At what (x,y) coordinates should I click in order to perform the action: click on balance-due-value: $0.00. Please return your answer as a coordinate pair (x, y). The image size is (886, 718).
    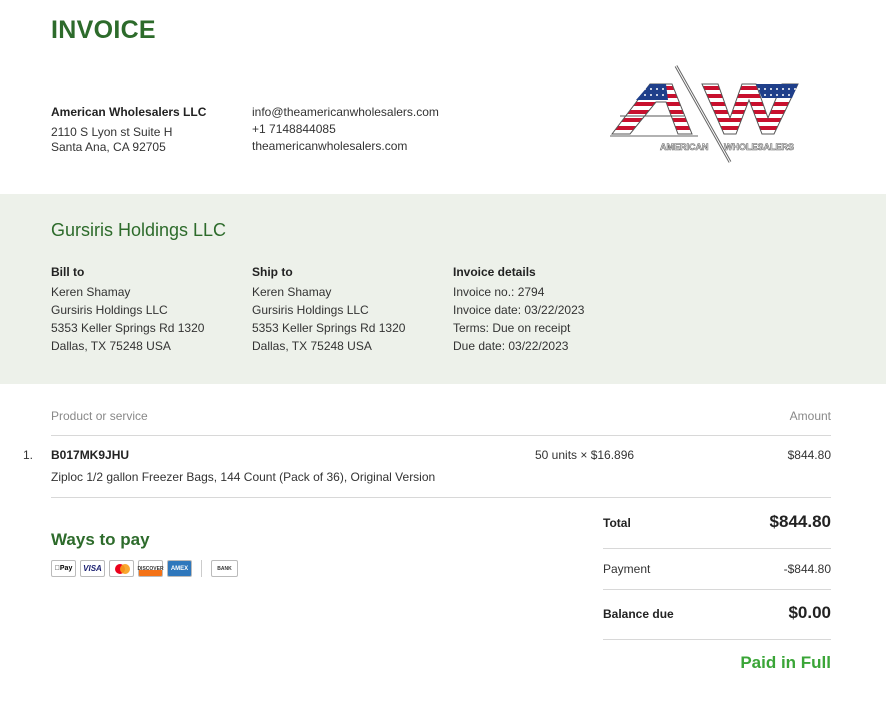
    Looking at the image, I should click on (809, 612).